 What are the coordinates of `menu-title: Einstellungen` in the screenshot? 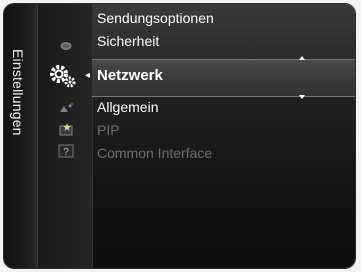 It's located at (18, 92).